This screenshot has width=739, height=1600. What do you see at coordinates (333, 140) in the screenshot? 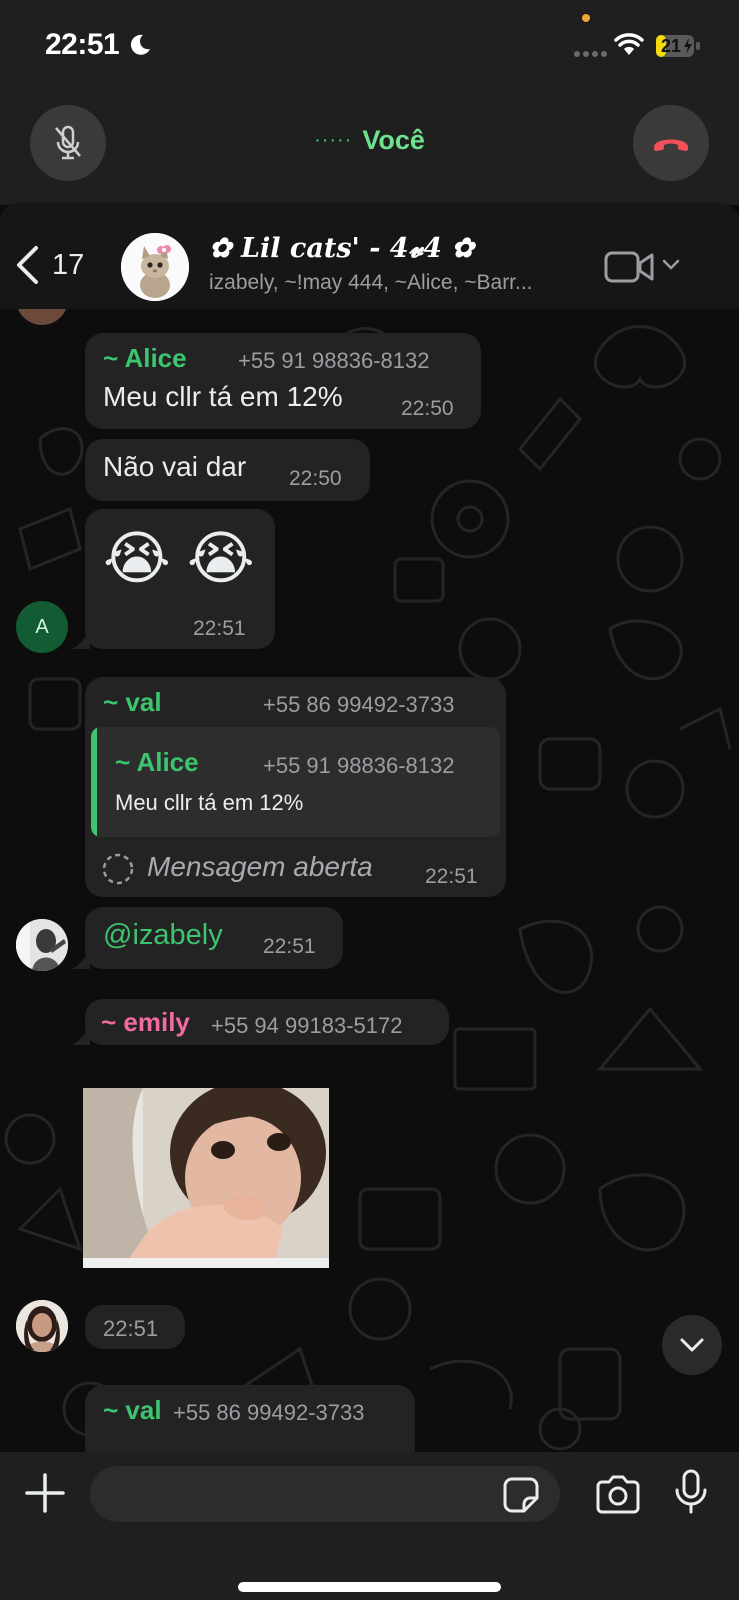
I see `call-activity-dots: ·····` at bounding box center [333, 140].